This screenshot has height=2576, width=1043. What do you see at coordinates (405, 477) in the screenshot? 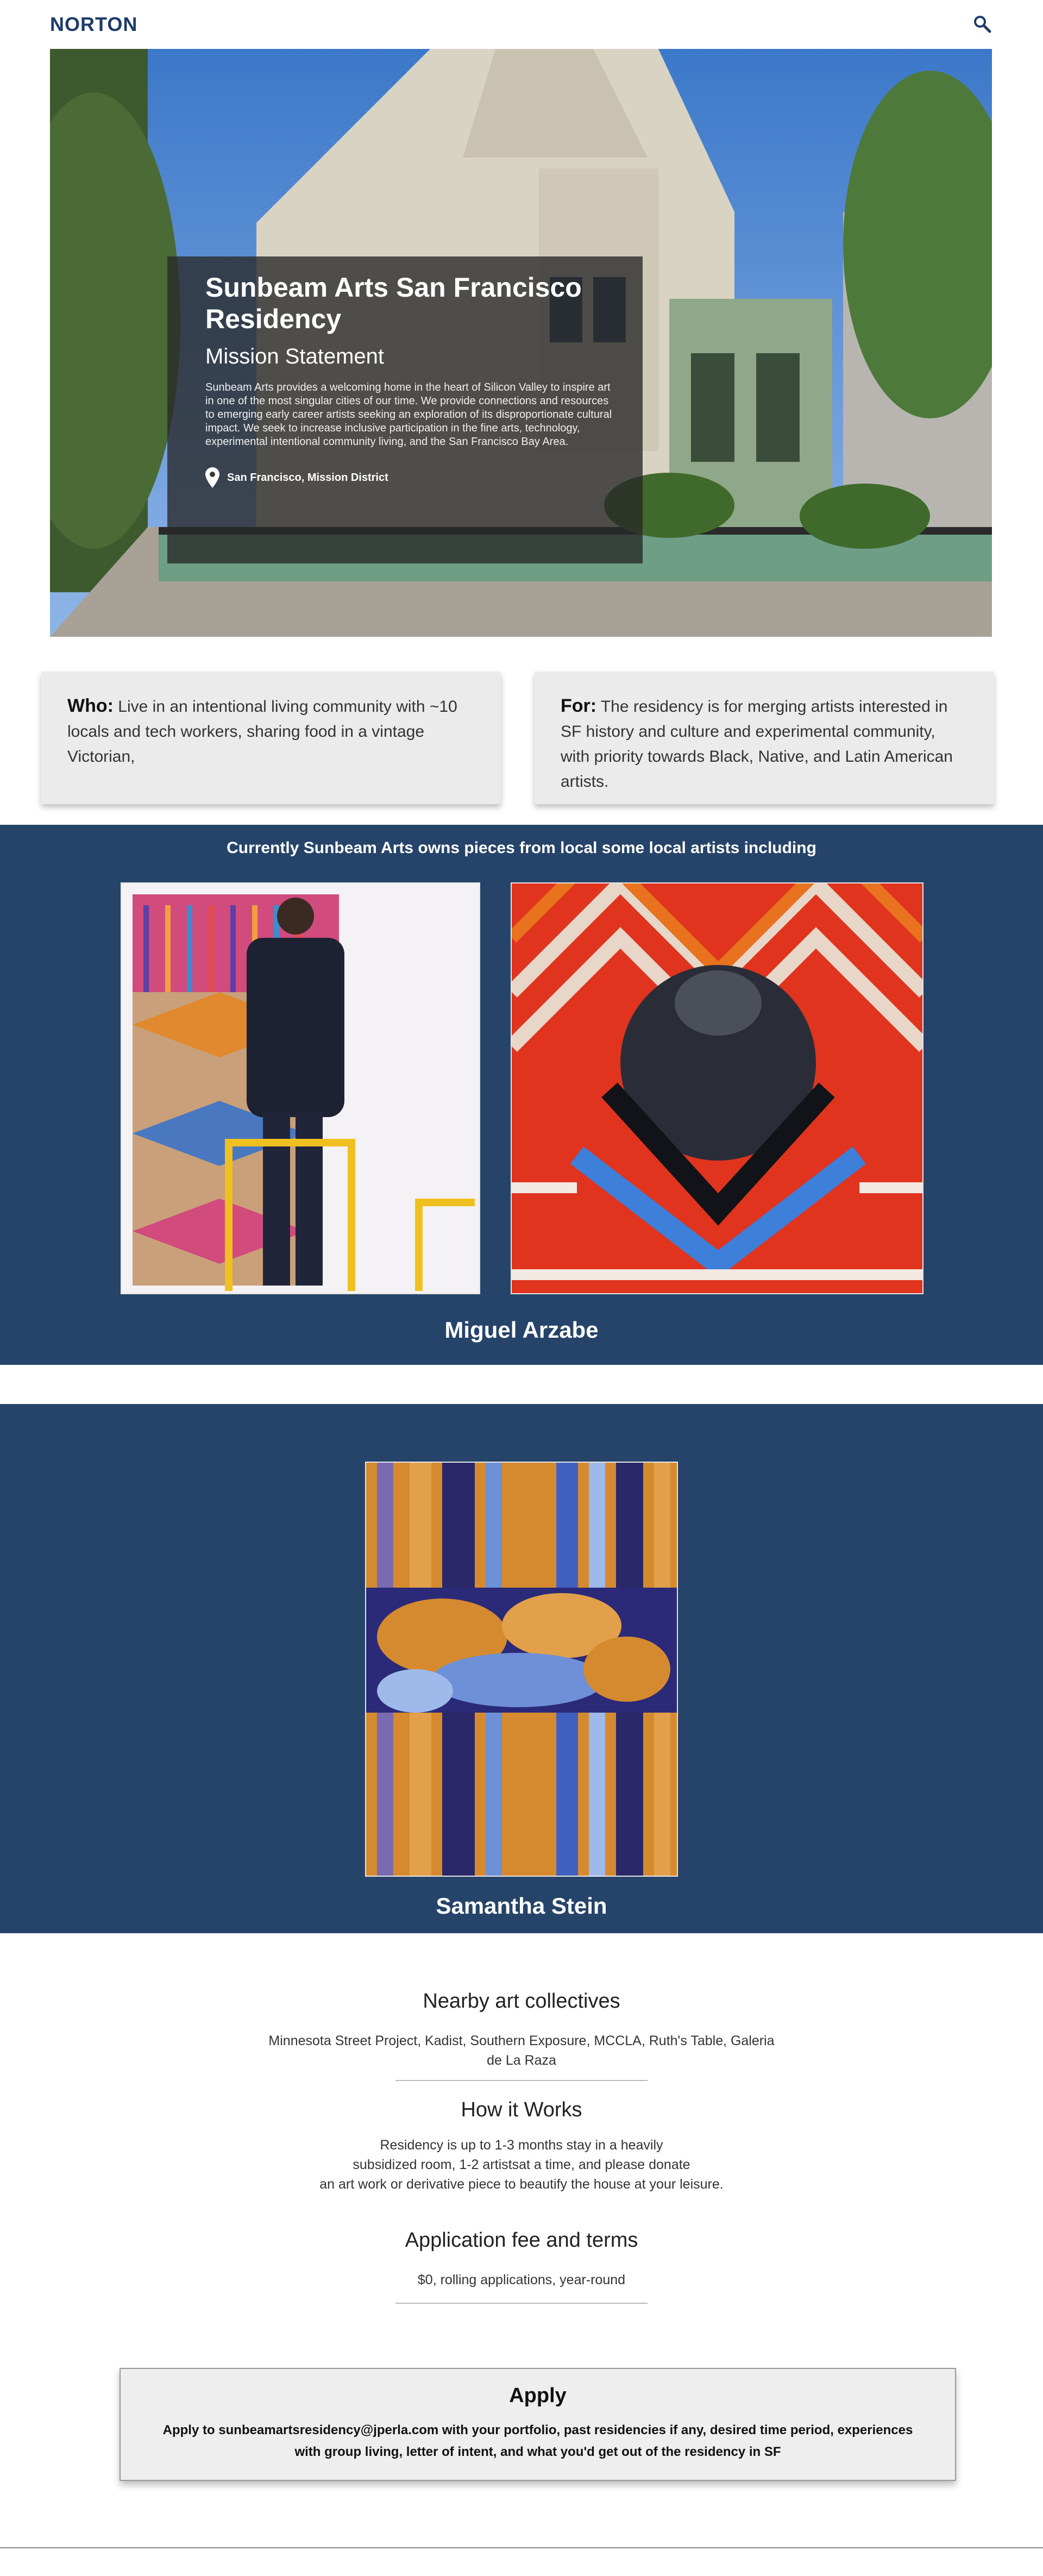
I see `location-row: San Francisco, Mission District` at bounding box center [405, 477].